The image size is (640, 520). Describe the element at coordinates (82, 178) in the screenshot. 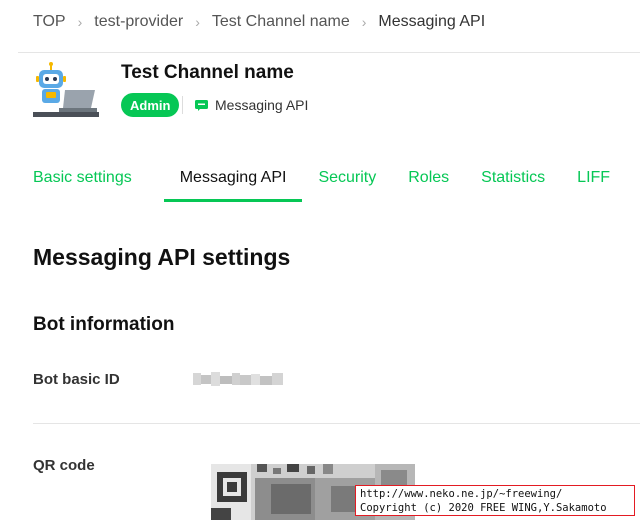

I see `tab-basic-settings: Basic settings` at that location.